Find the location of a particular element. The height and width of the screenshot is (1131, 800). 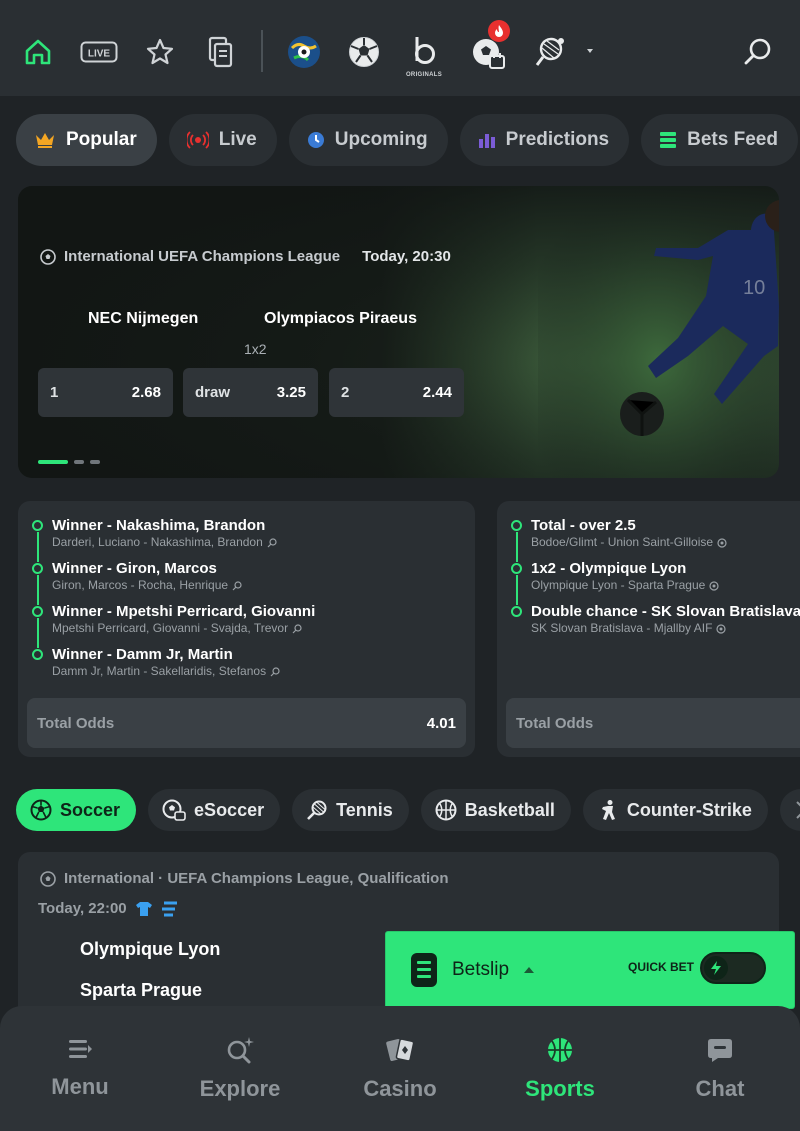

nav-label: Casino is located at coordinates (400, 1088).